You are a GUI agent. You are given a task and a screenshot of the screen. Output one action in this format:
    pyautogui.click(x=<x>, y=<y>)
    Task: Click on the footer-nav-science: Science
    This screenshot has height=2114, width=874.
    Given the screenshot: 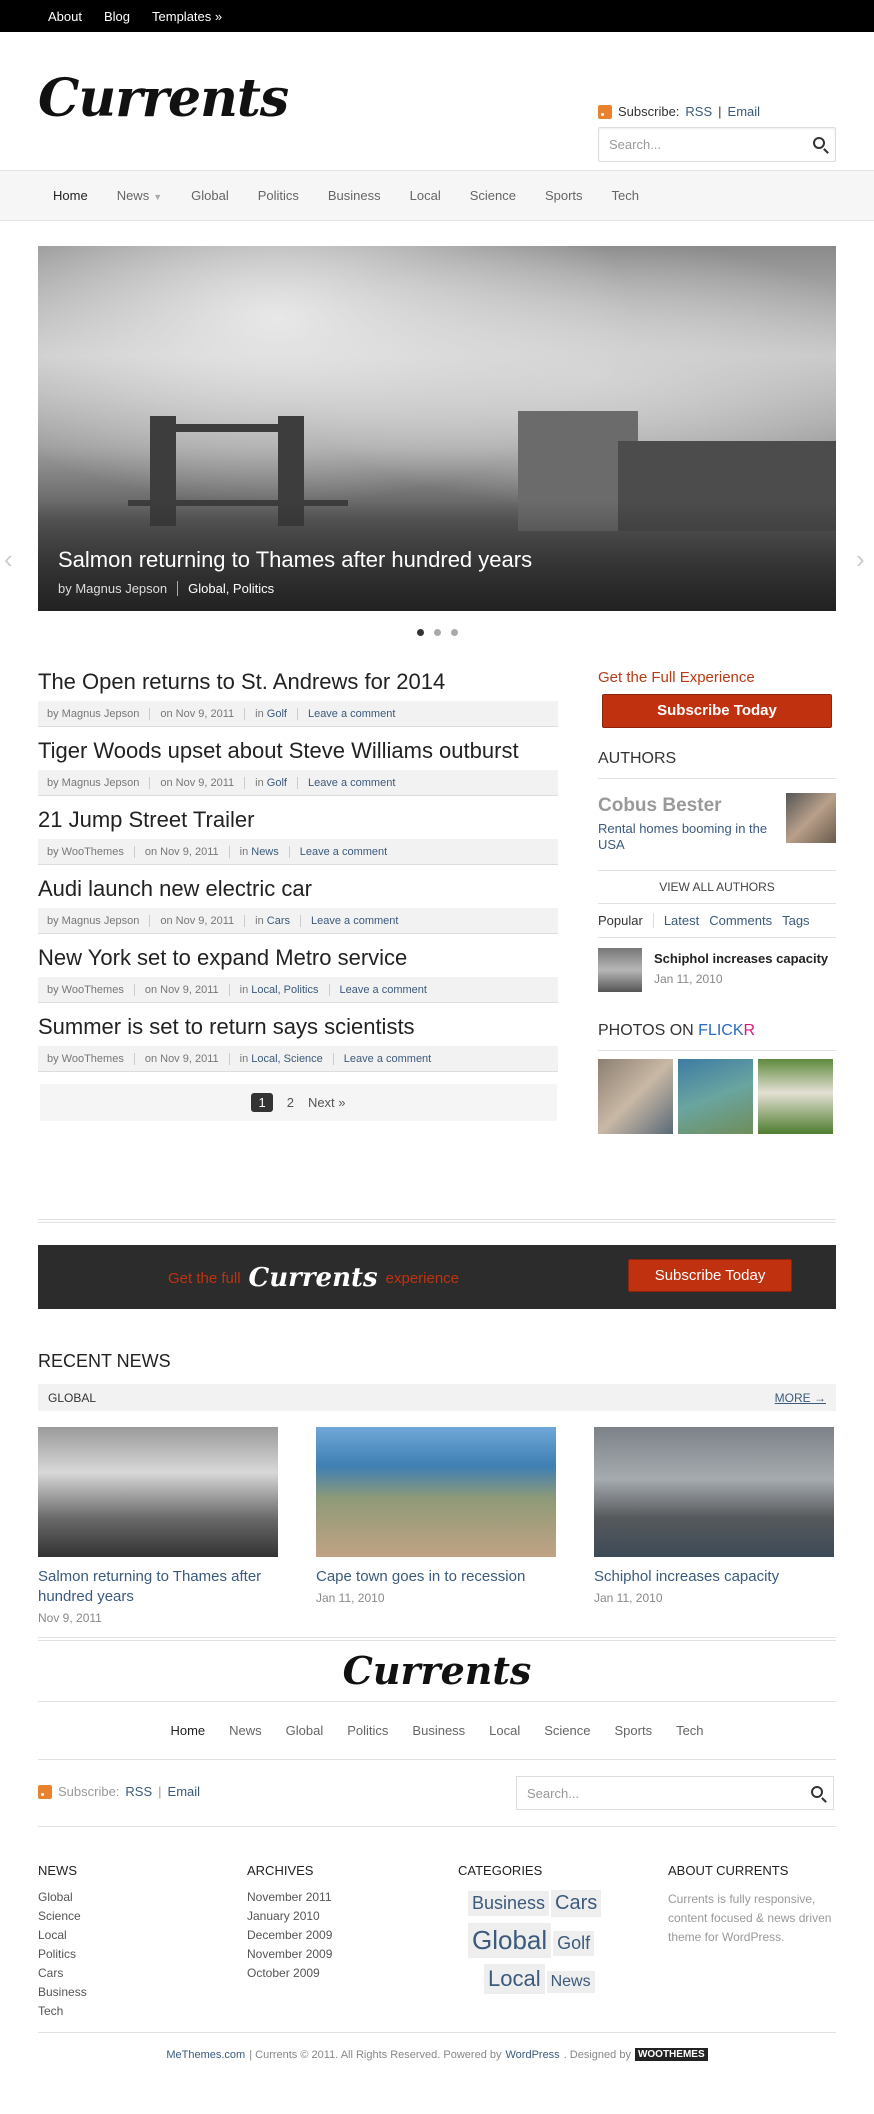 What is the action you would take?
    pyautogui.click(x=567, y=1730)
    